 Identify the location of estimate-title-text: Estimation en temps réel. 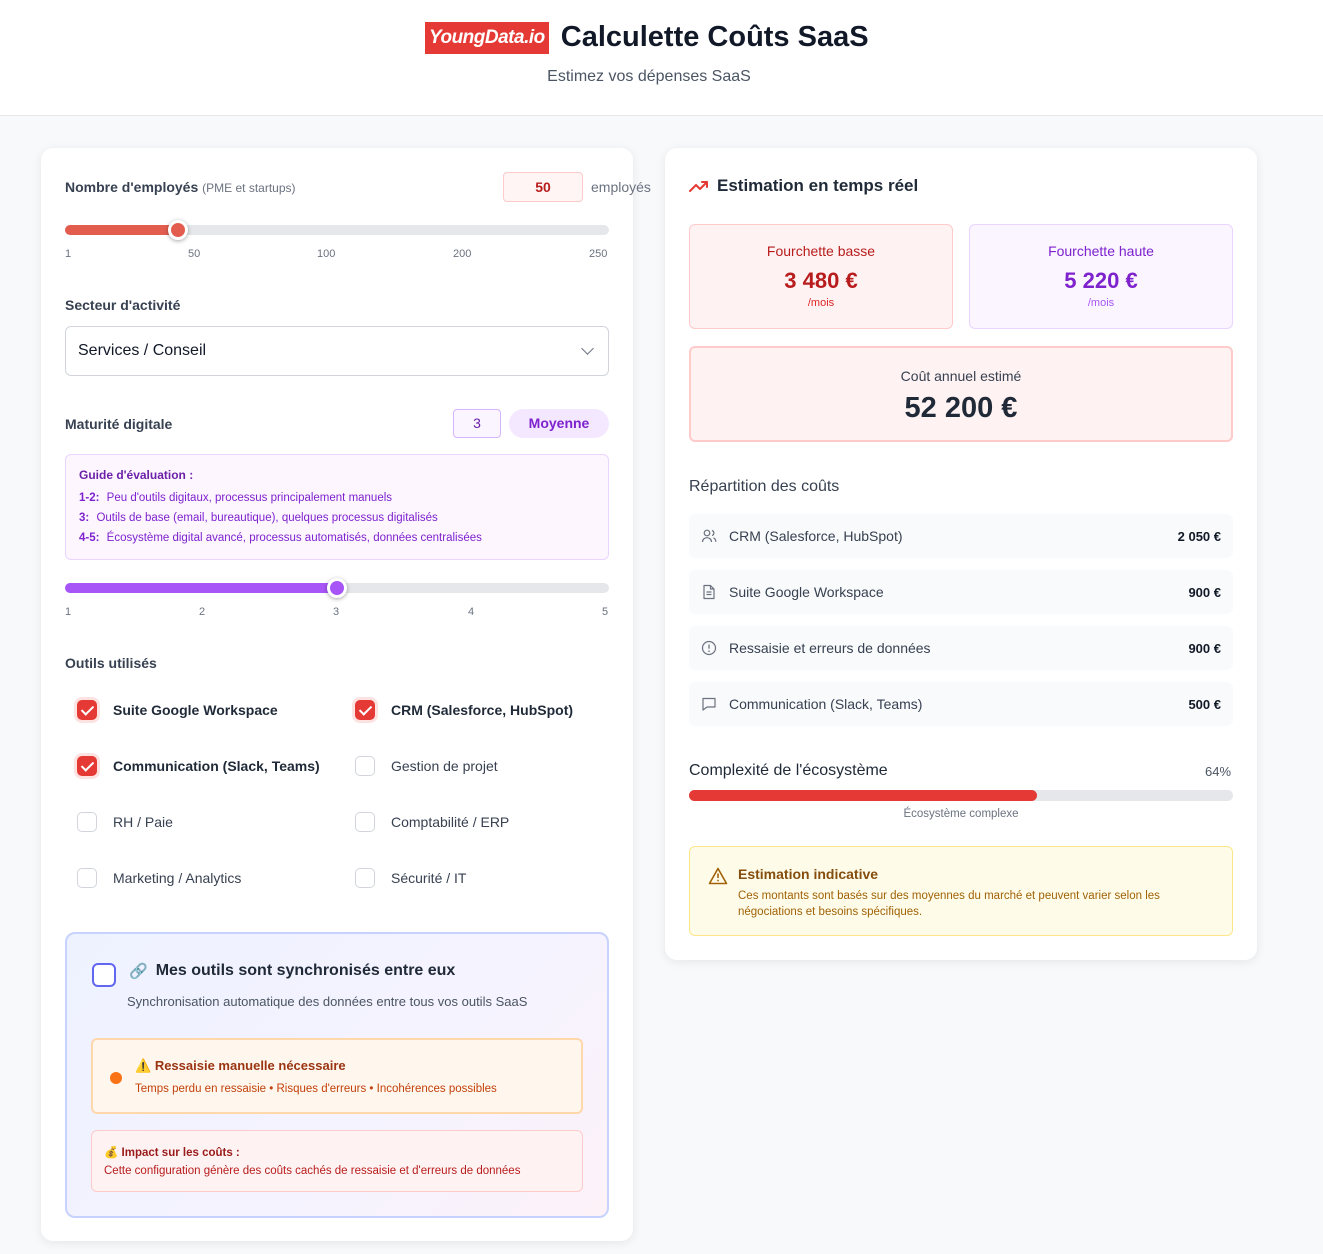
(818, 185).